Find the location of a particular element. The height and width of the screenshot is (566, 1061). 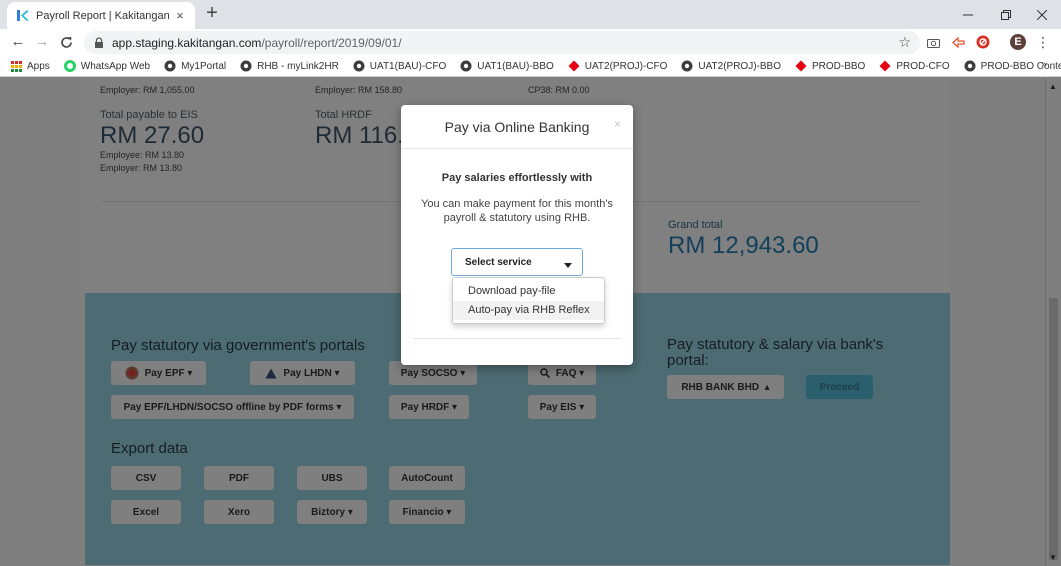

modal-footer-divider is located at coordinates (517, 338).